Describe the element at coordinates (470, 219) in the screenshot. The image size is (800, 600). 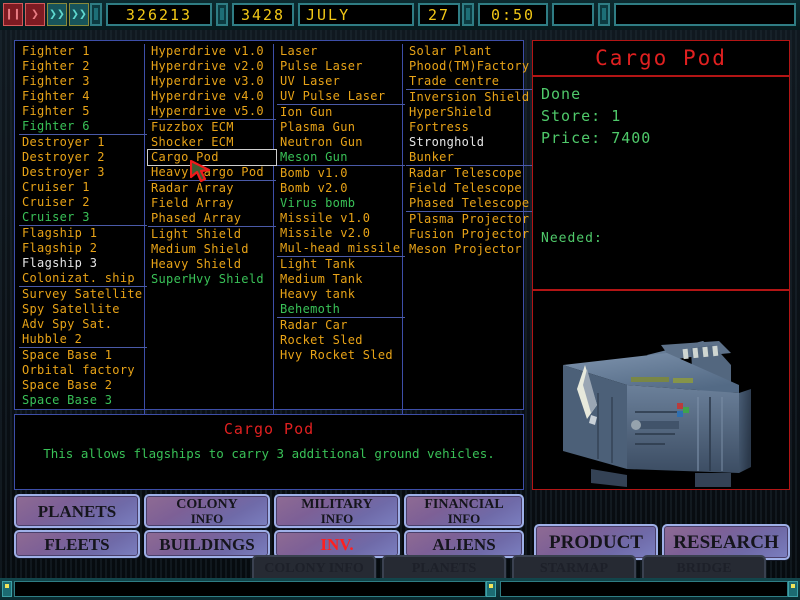
I see `list-item: Plasma Projector` at that location.